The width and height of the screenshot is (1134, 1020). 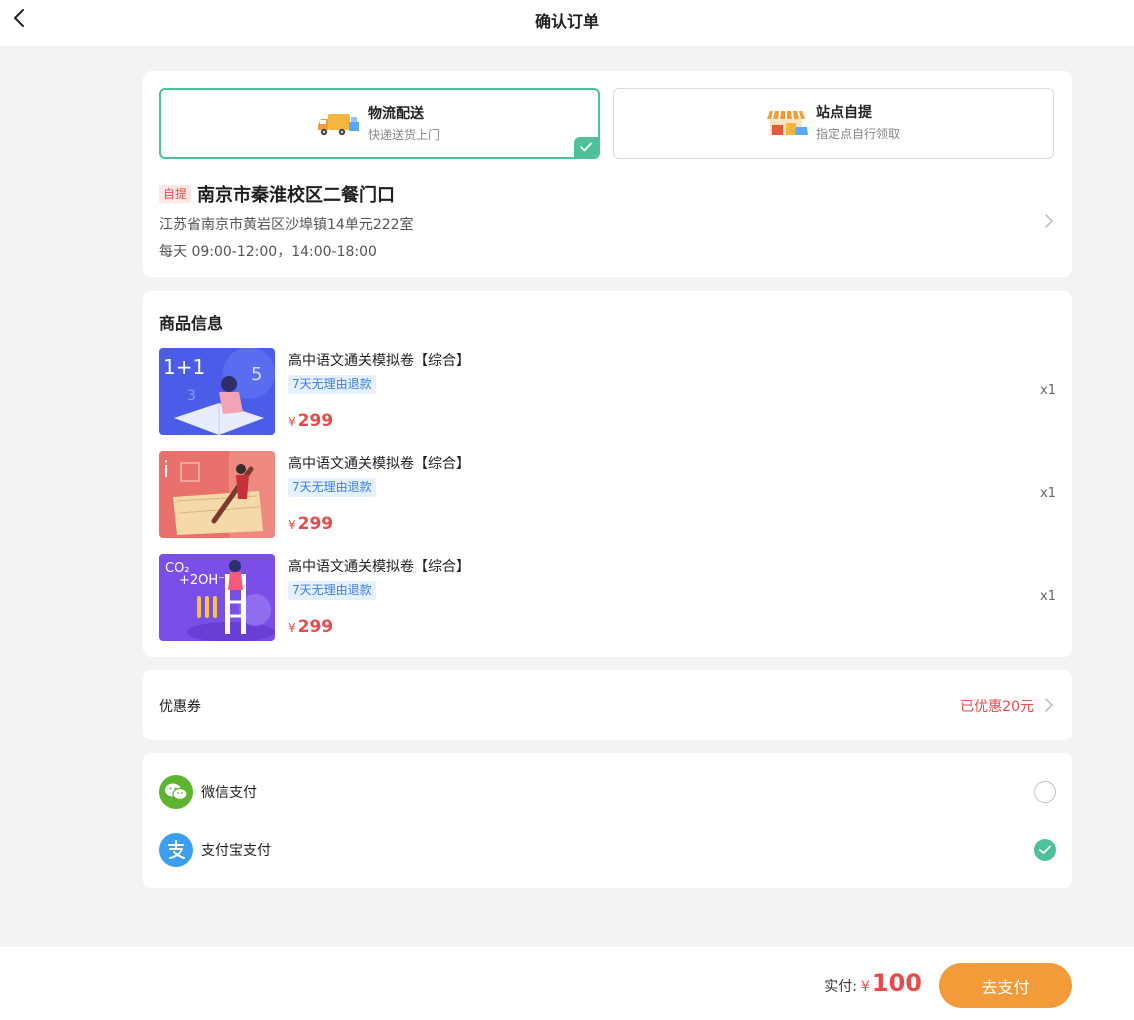 What do you see at coordinates (202, 580) in the screenshot?
I see `svg-text: +2OH⁻` at bounding box center [202, 580].